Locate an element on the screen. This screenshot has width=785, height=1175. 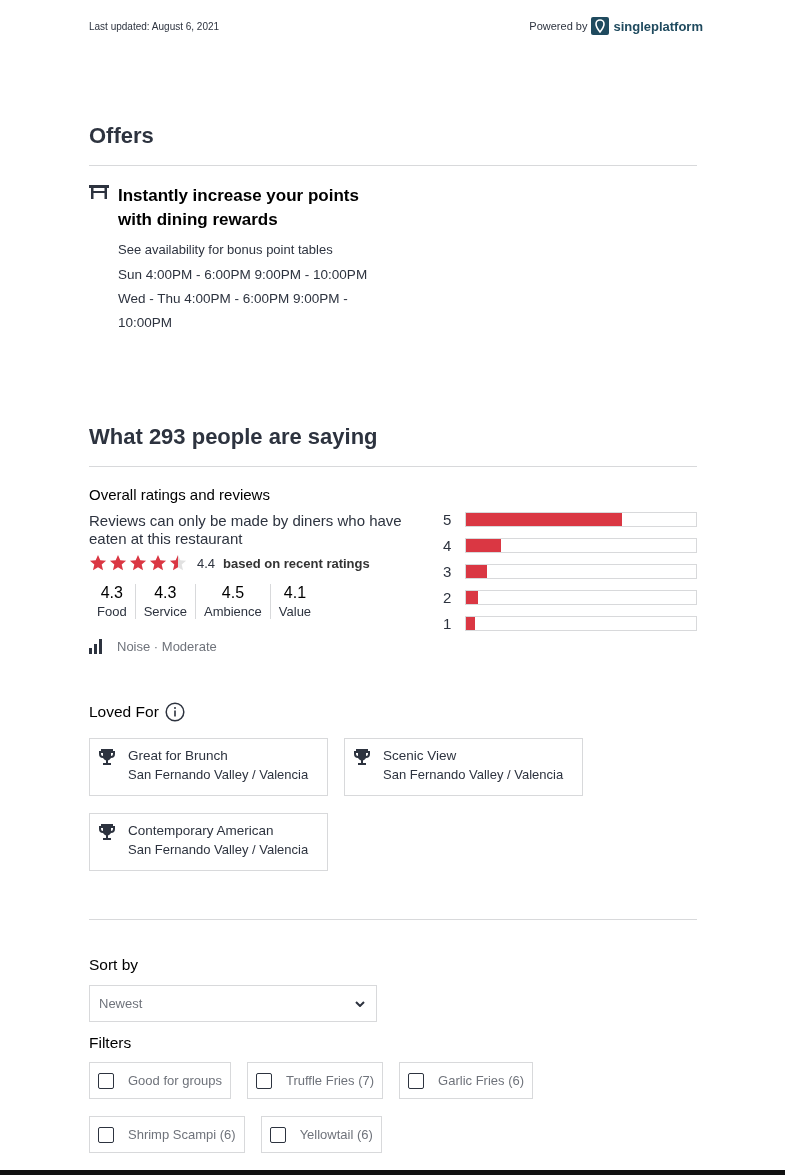
filter-label: Yellowtail (6) is located at coordinates (336, 1134).